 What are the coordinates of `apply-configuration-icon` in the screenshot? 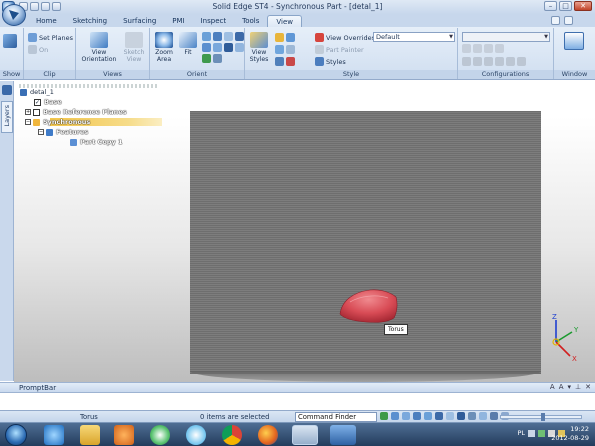 It's located at (477, 48).